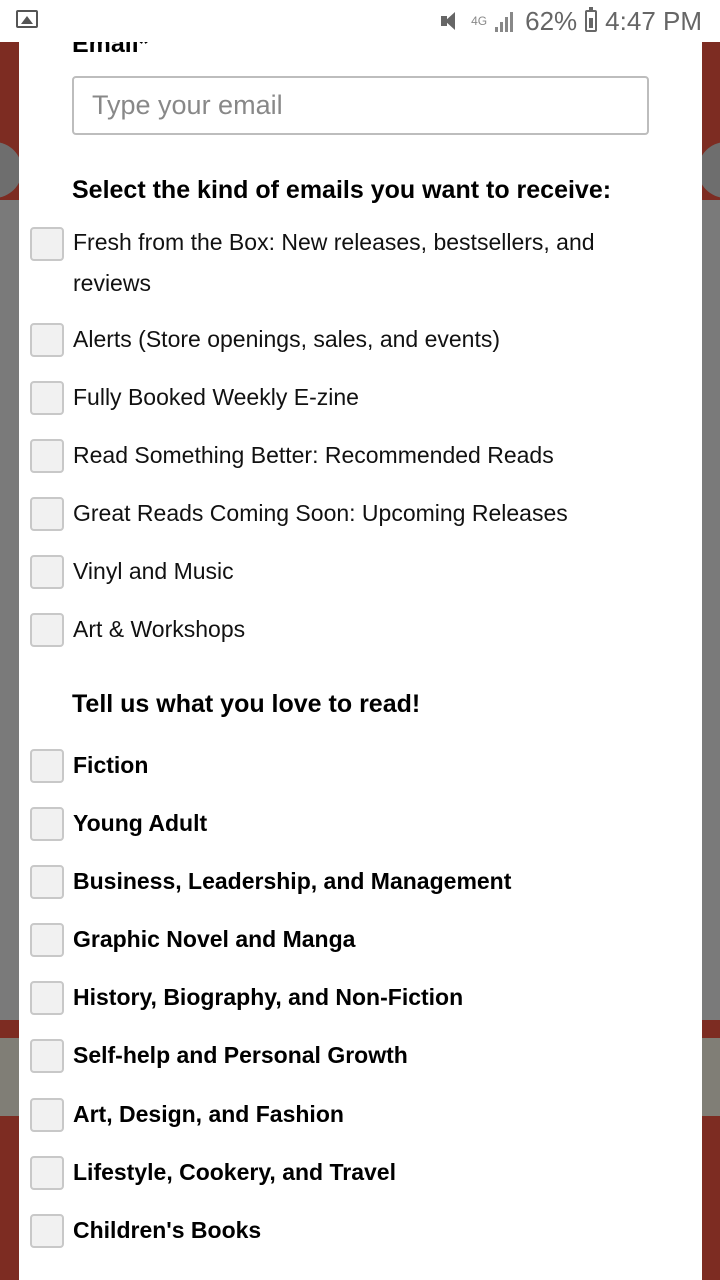 Image resolution: width=720 pixels, height=1280 pixels. Describe the element at coordinates (360, 105) in the screenshot. I see `email-input` at that location.